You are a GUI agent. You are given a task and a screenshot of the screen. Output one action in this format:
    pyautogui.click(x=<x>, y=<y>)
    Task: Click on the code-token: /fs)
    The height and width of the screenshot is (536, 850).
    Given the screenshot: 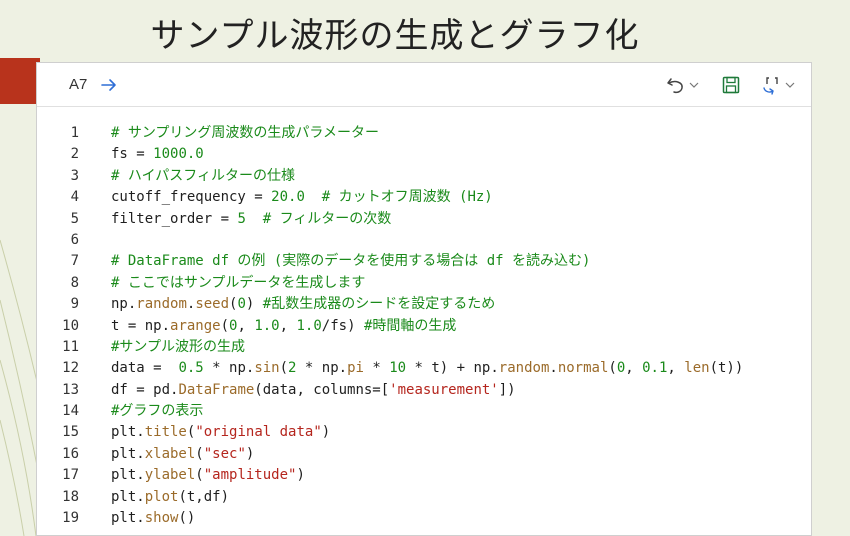 What is the action you would take?
    pyautogui.click(x=342, y=325)
    